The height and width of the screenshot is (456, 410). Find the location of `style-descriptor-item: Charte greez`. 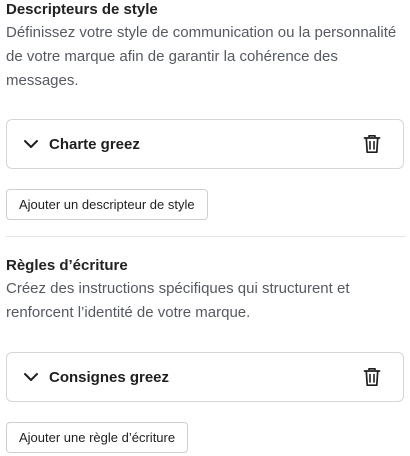

style-descriptor-item: Charte greez is located at coordinates (205, 144).